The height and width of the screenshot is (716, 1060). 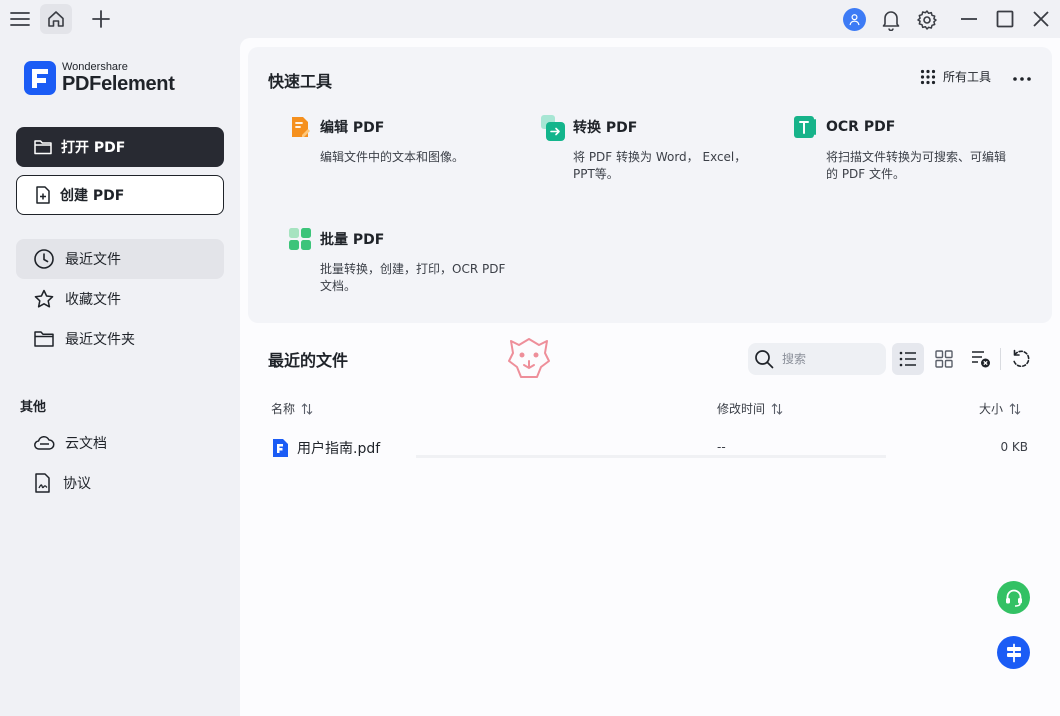 I want to click on list-view-button, so click(x=908, y=359).